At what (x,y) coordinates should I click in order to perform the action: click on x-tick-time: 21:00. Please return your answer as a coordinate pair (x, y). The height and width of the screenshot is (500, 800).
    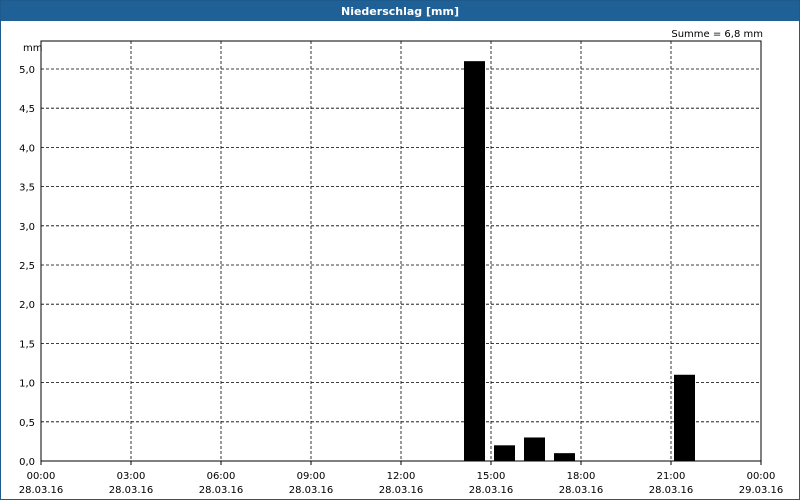
    Looking at the image, I should click on (671, 476).